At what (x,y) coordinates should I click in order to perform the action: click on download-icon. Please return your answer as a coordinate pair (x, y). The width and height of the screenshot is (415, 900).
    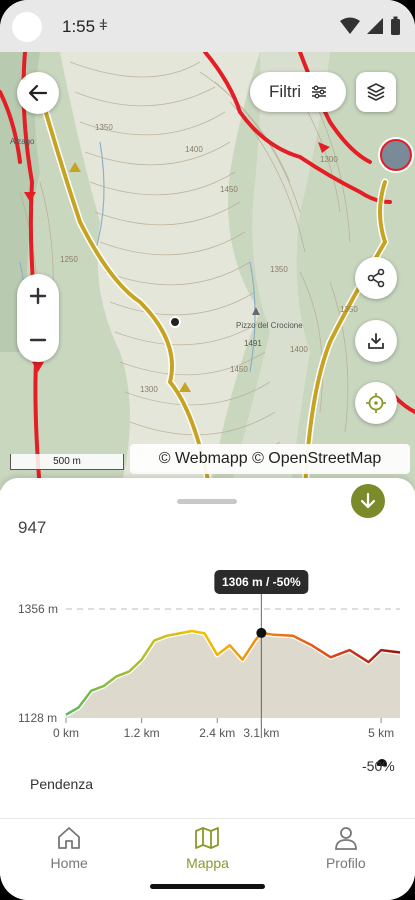
    Looking at the image, I should click on (376, 341).